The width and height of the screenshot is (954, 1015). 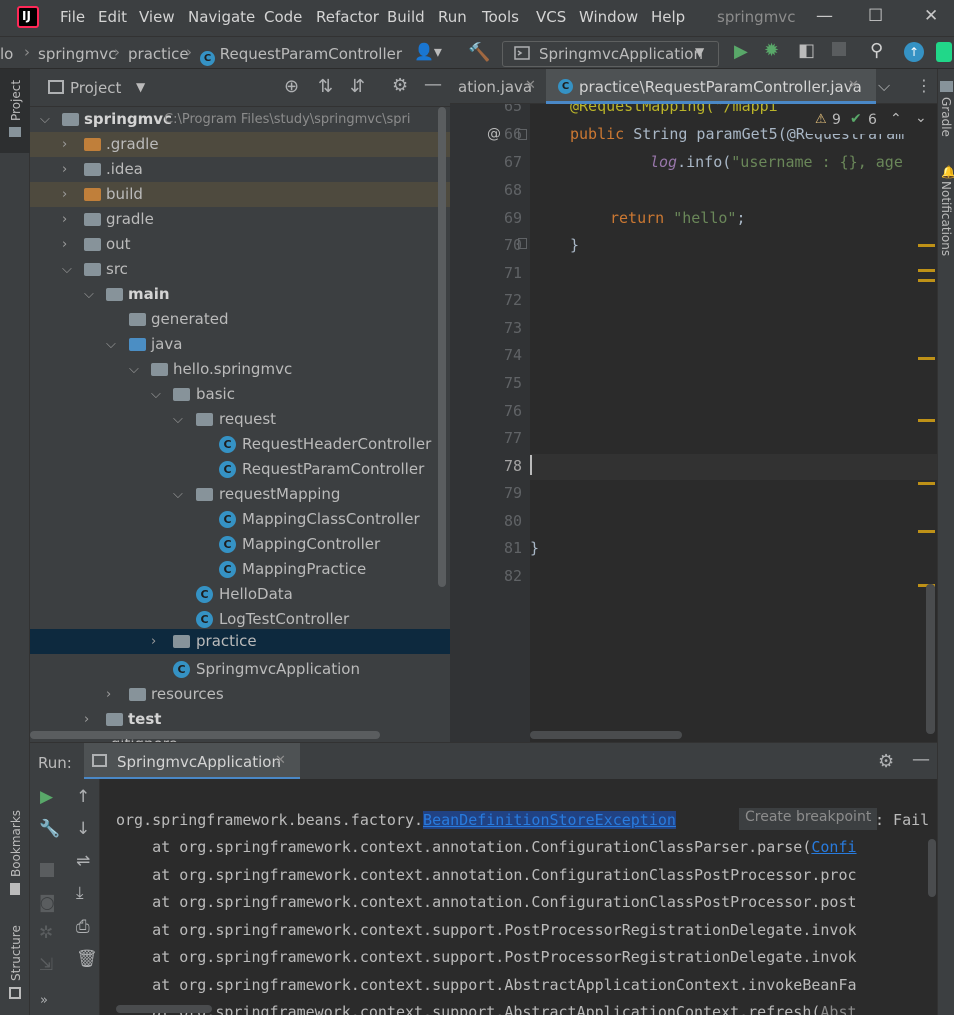 What do you see at coordinates (221, 17) in the screenshot?
I see `menu-navigate: Navigate` at bounding box center [221, 17].